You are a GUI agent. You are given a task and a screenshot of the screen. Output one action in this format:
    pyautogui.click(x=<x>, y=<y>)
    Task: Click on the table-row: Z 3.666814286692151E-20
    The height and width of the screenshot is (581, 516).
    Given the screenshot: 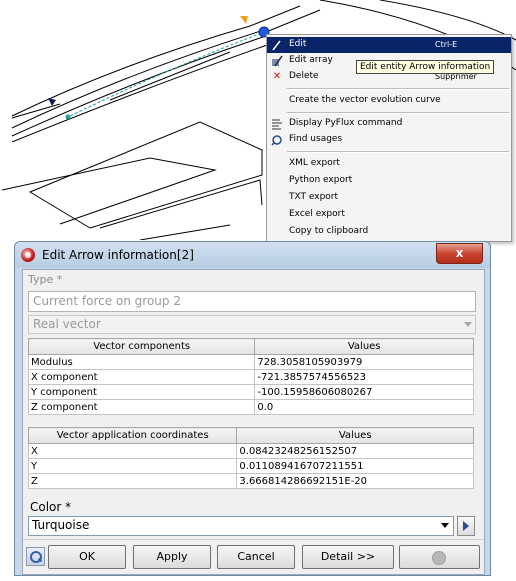 What is the action you would take?
    pyautogui.click(x=250, y=481)
    